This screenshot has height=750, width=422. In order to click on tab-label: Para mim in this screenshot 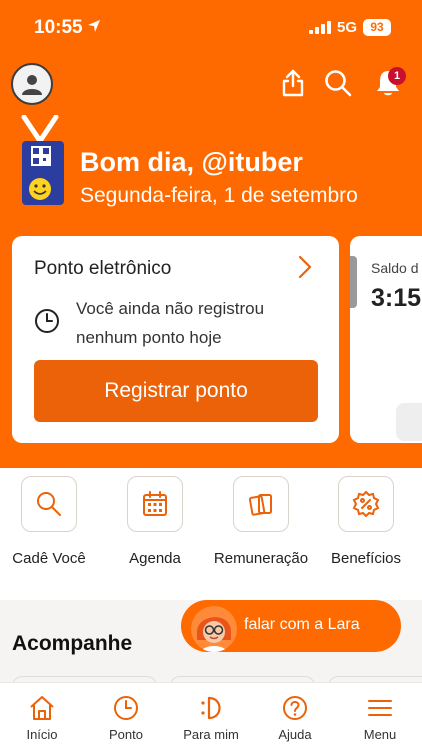, I will do `click(211, 734)`.